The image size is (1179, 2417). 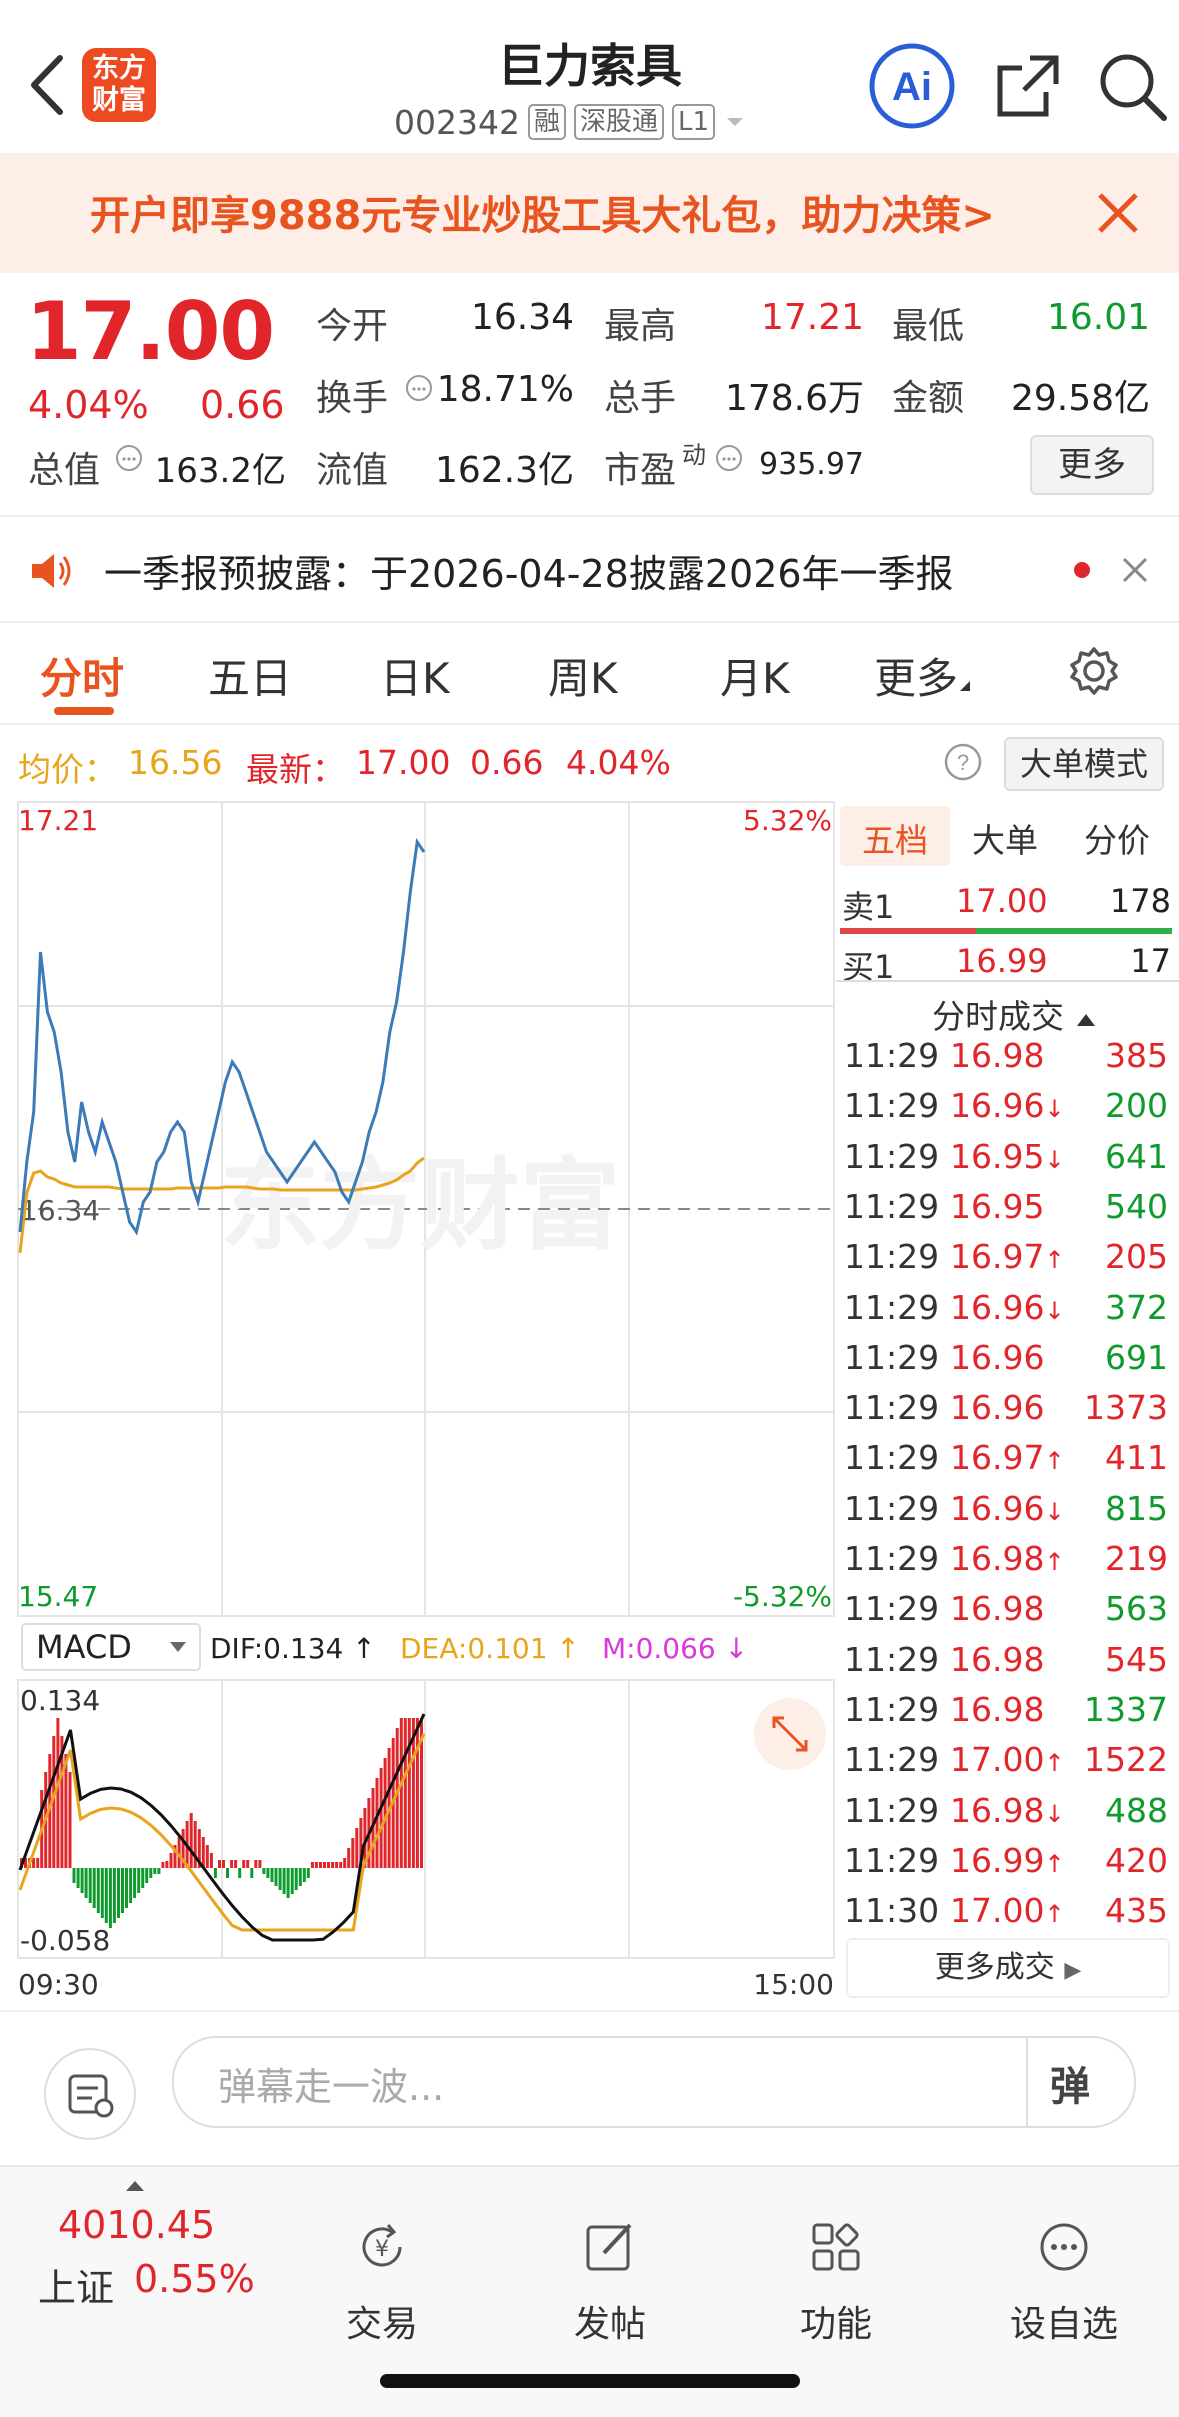 What do you see at coordinates (1014, 1014) in the screenshot?
I see `trades-title: 分时成交` at bounding box center [1014, 1014].